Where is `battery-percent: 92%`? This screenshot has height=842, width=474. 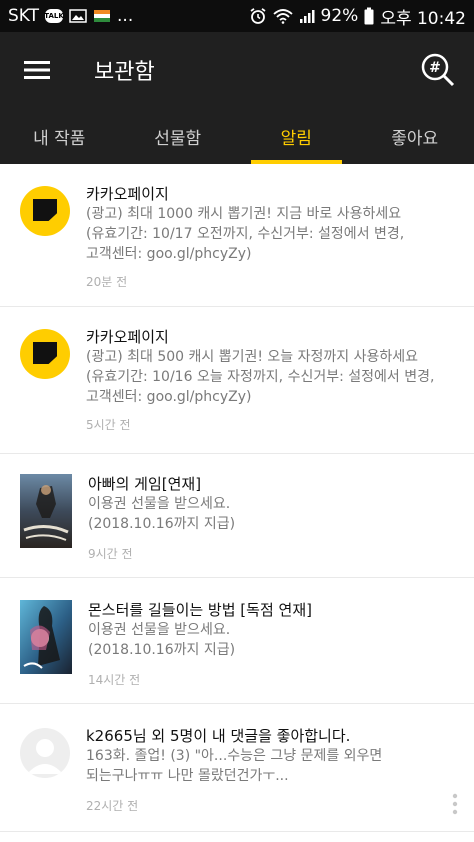 battery-percent: 92% is located at coordinates (339, 16).